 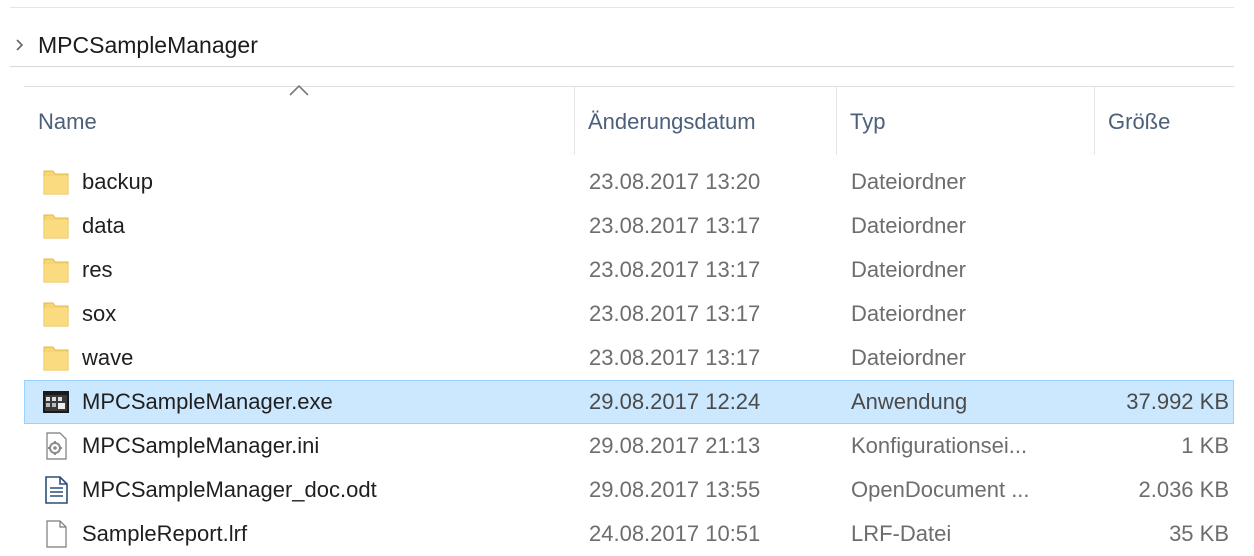 What do you see at coordinates (56, 534) in the screenshot?
I see `blank-file-icon` at bounding box center [56, 534].